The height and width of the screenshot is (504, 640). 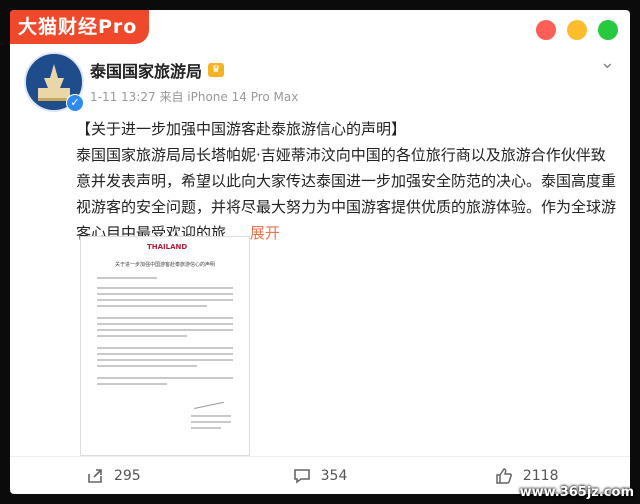 I want to click on repost-button: 295, so click(x=113, y=476).